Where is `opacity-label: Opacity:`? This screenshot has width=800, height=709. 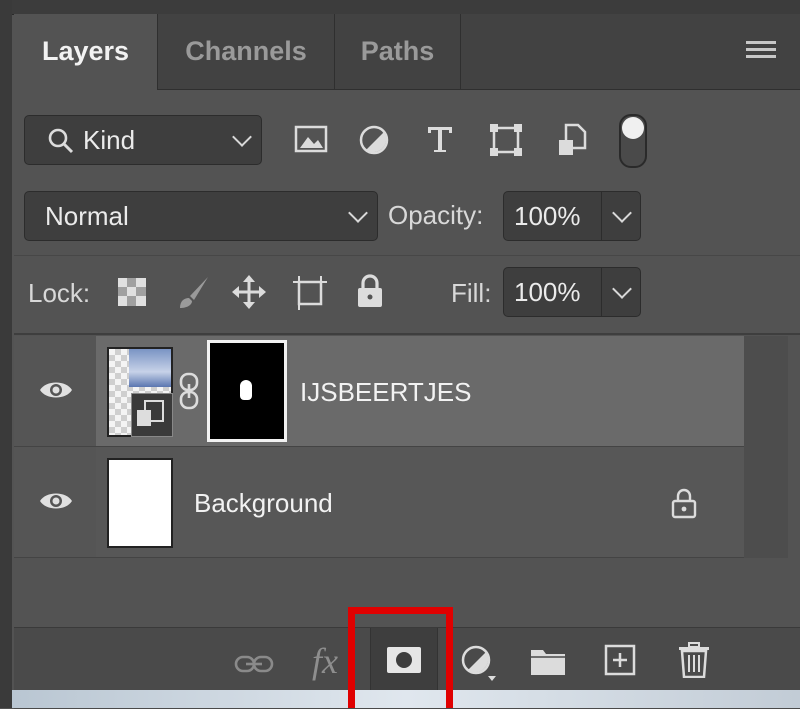 opacity-label: Opacity: is located at coordinates (436, 215).